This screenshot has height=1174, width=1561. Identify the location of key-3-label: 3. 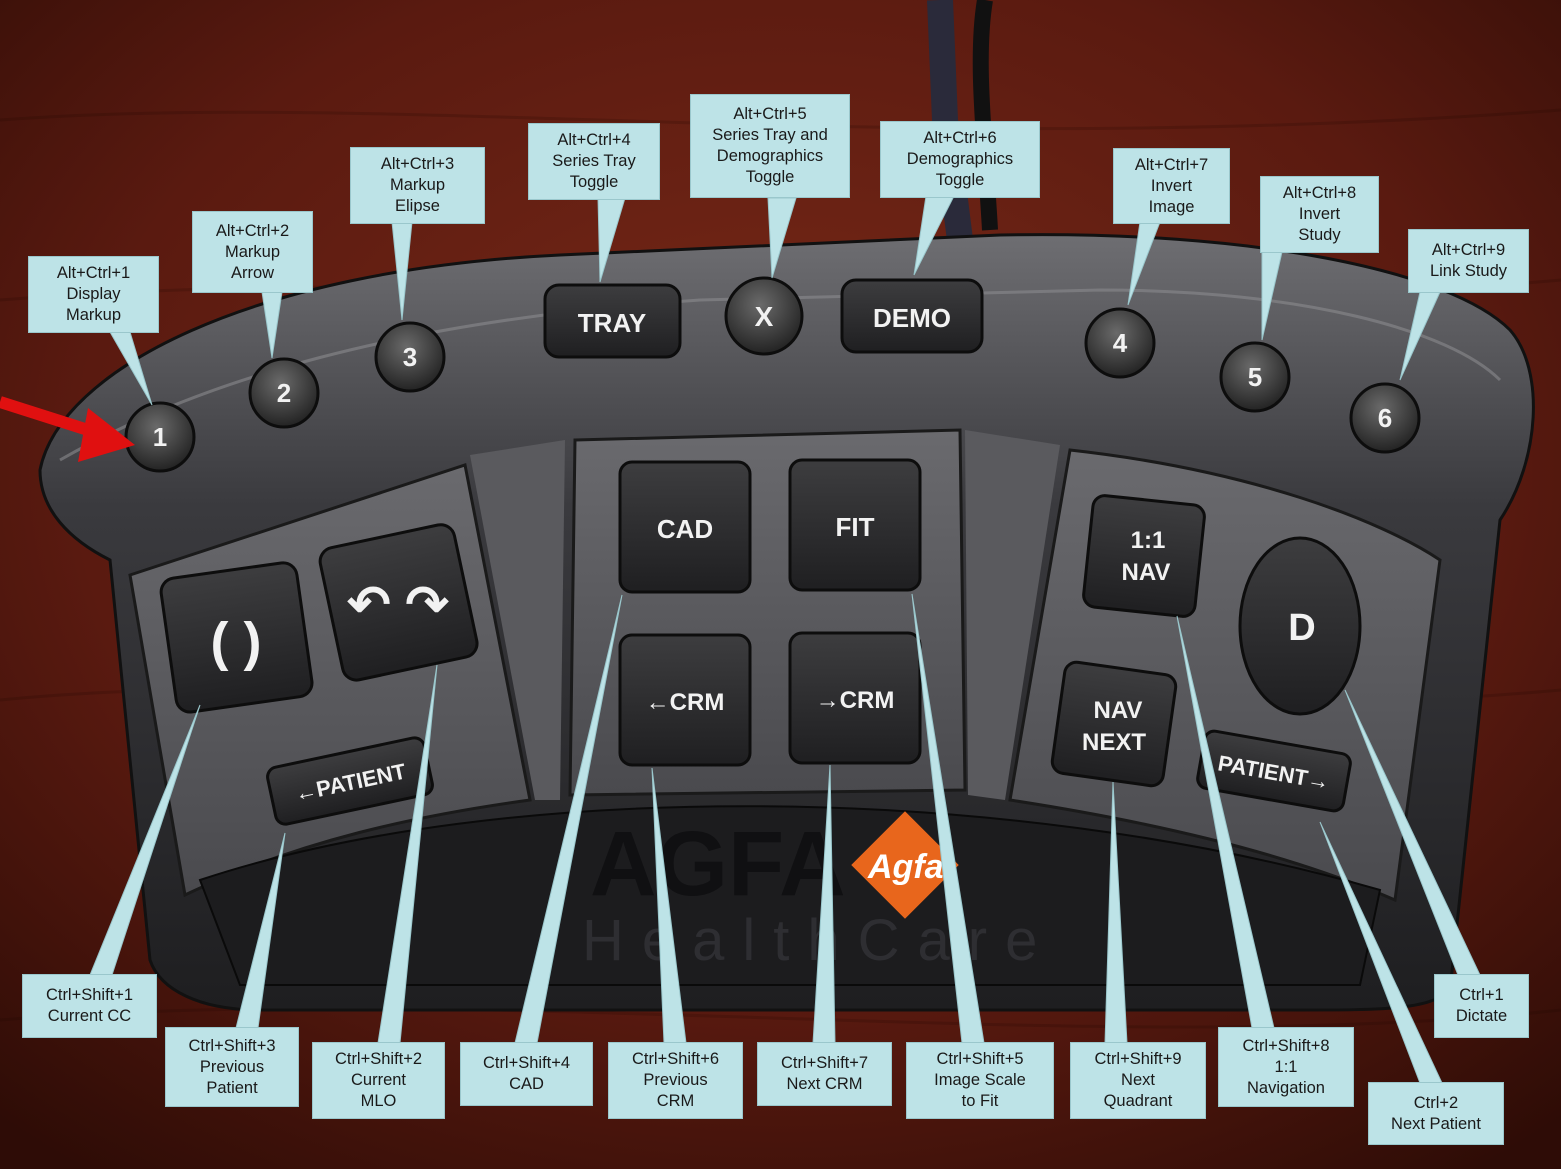
(410, 357).